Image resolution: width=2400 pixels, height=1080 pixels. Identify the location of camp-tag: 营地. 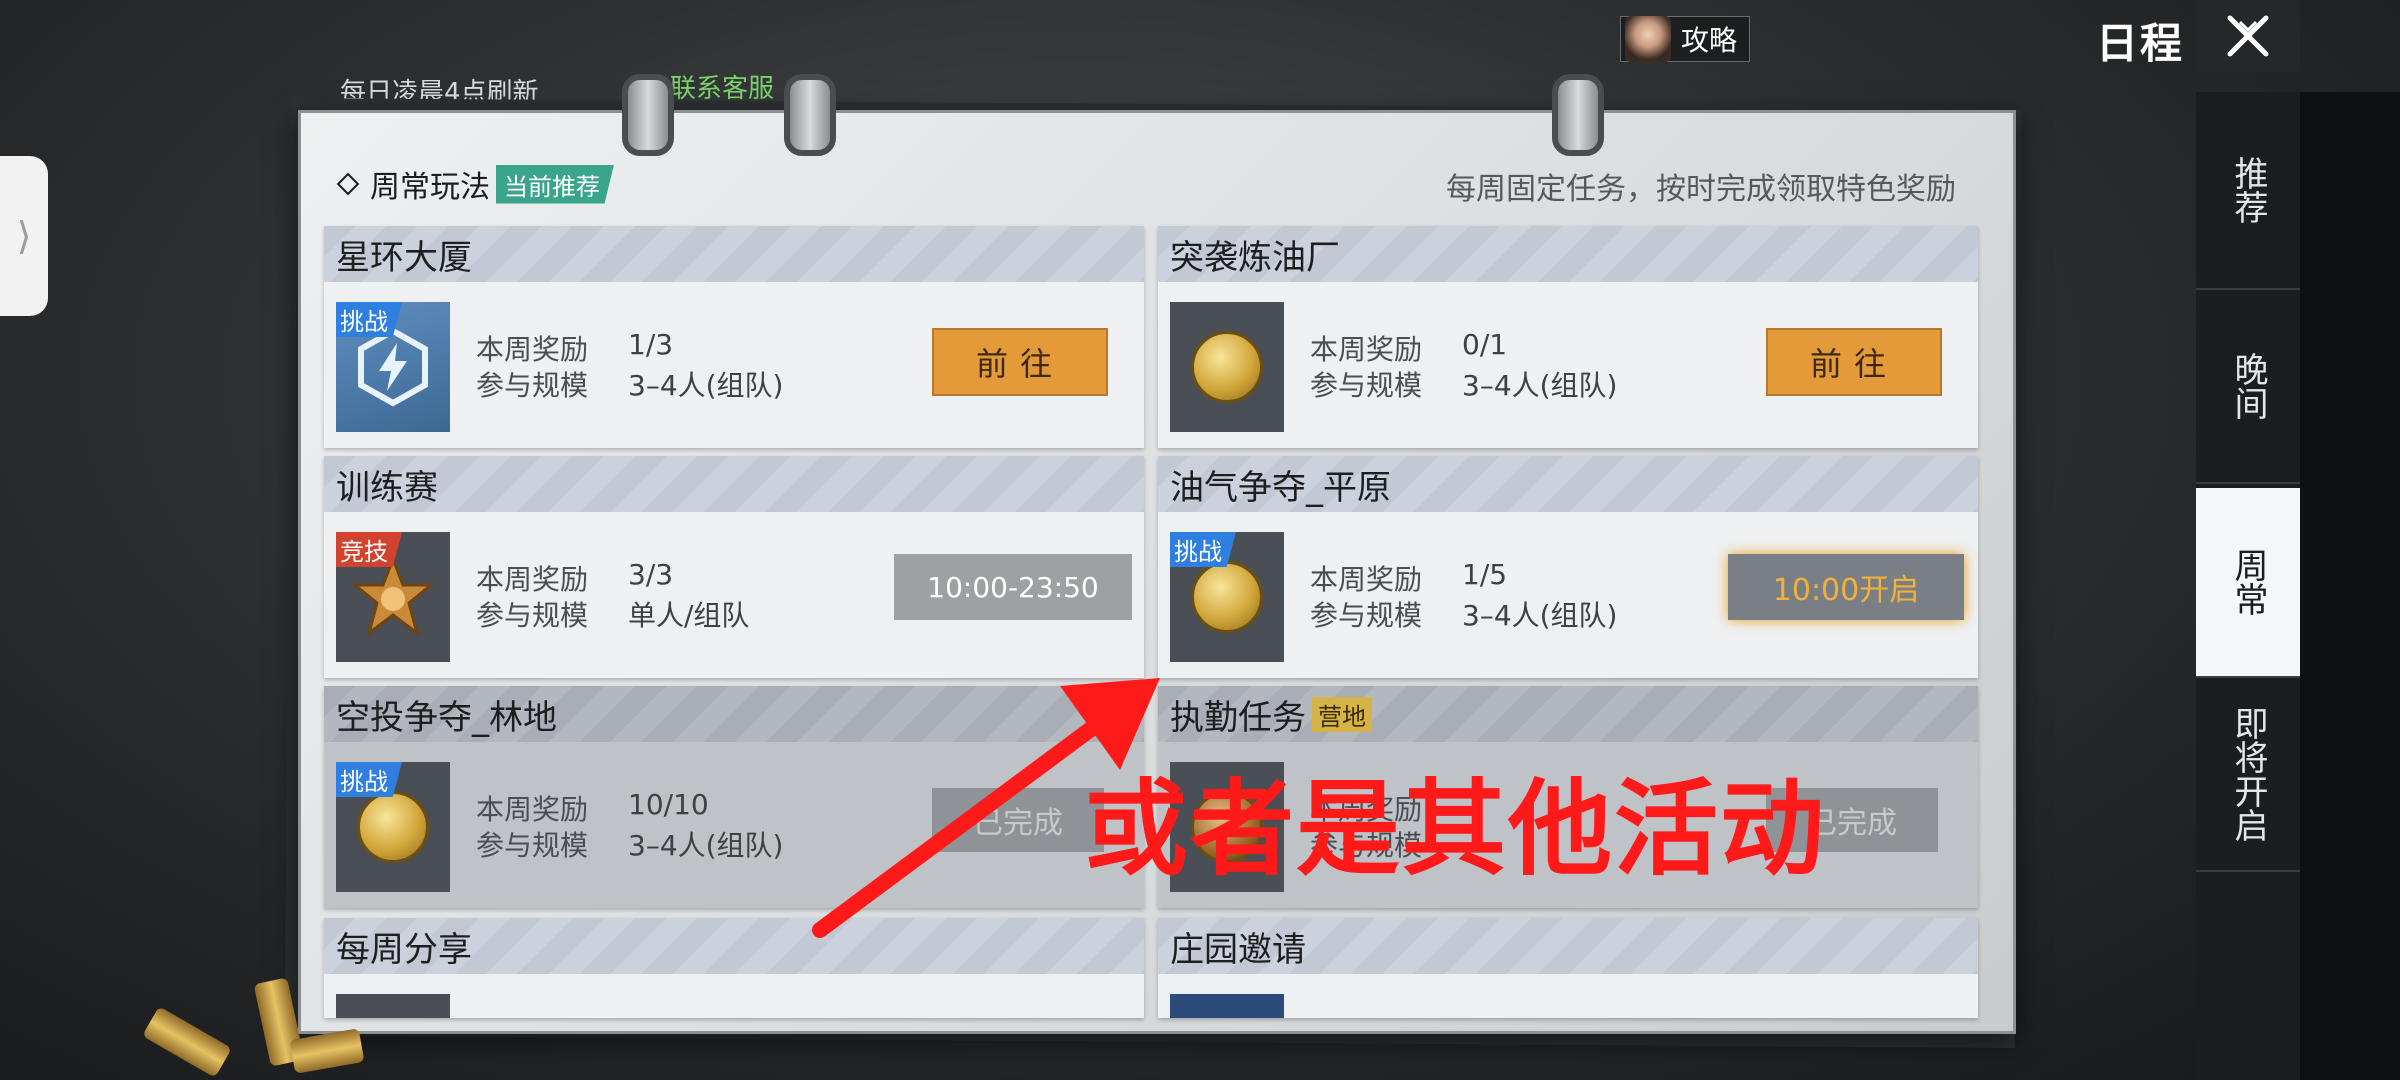
(1342, 714).